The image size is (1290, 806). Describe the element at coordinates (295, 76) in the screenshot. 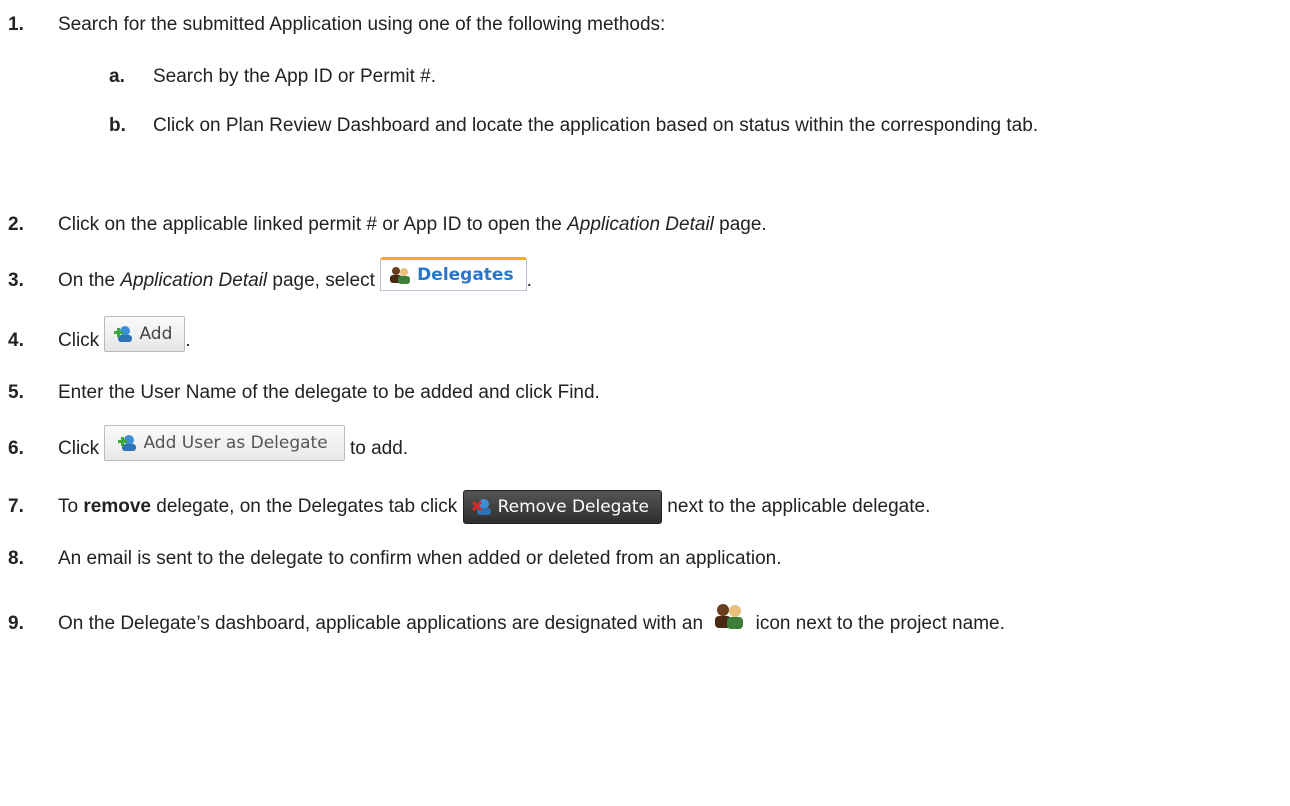

I see `step-text: Search by the App ID or Permit #.` at that location.